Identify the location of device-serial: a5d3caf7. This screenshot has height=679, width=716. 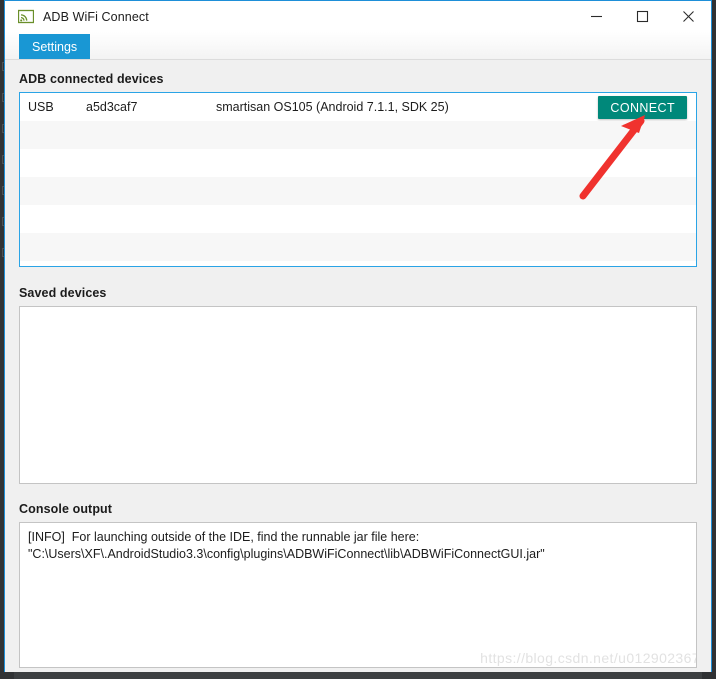
(112, 107).